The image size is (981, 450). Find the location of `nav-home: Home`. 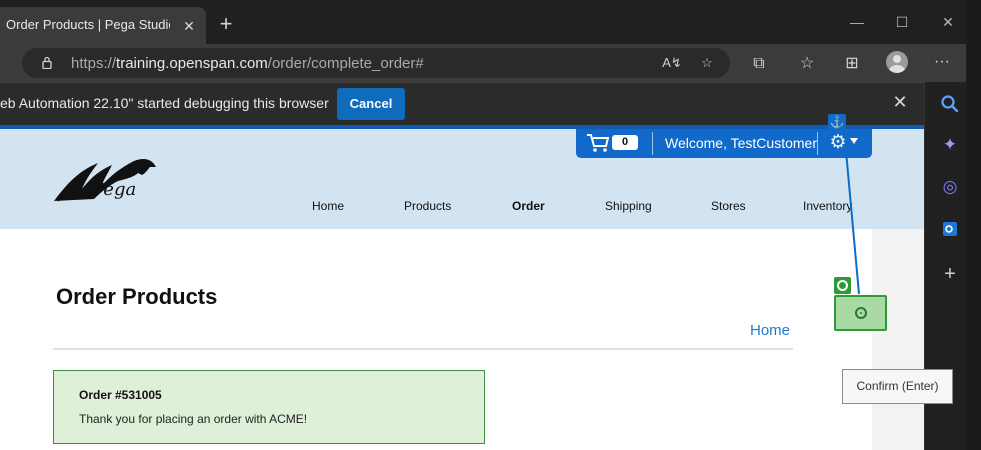

nav-home: Home is located at coordinates (328, 206).